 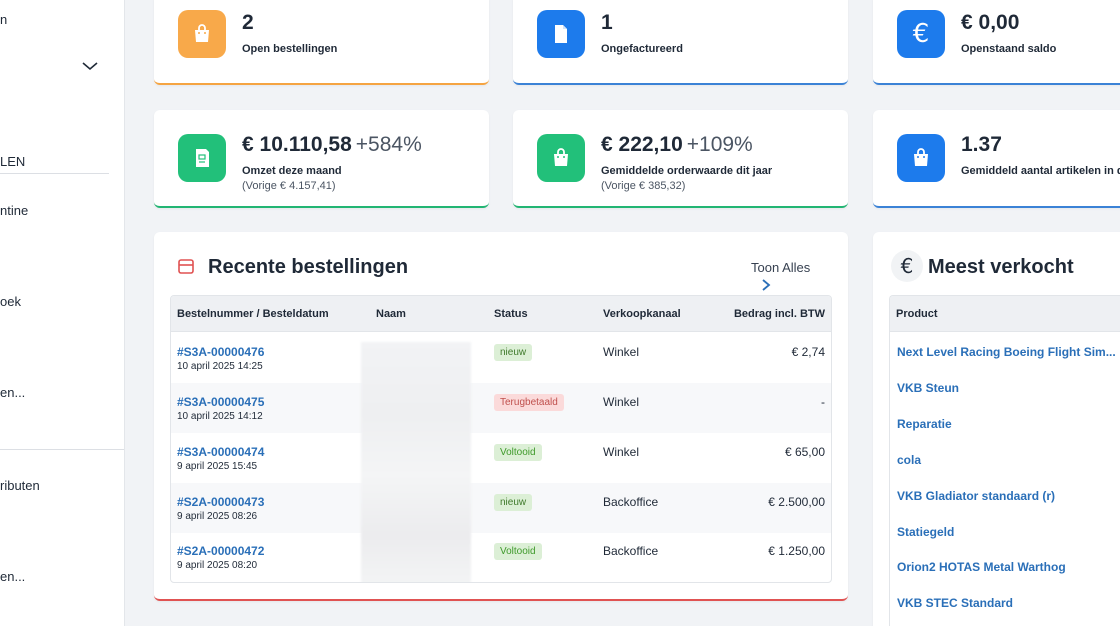 I want to click on stat-previous: (Vorige € 4.157,41), so click(x=289, y=186).